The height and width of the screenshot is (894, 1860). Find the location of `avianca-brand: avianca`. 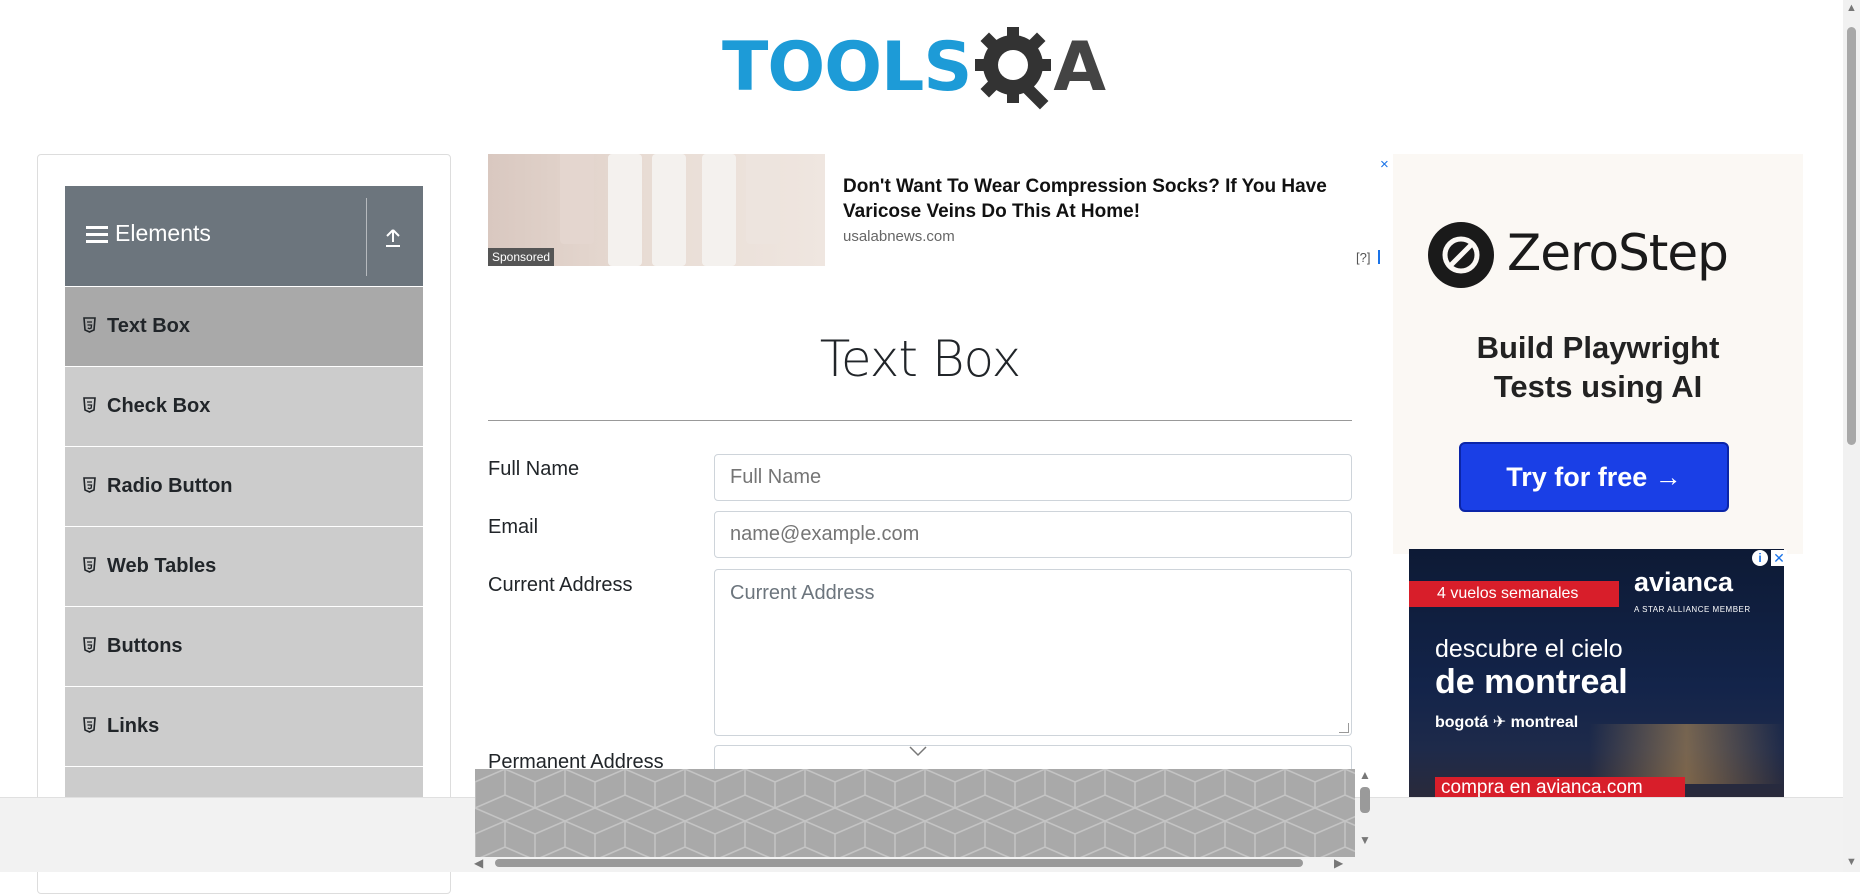

avianca-brand: avianca is located at coordinates (1684, 582).